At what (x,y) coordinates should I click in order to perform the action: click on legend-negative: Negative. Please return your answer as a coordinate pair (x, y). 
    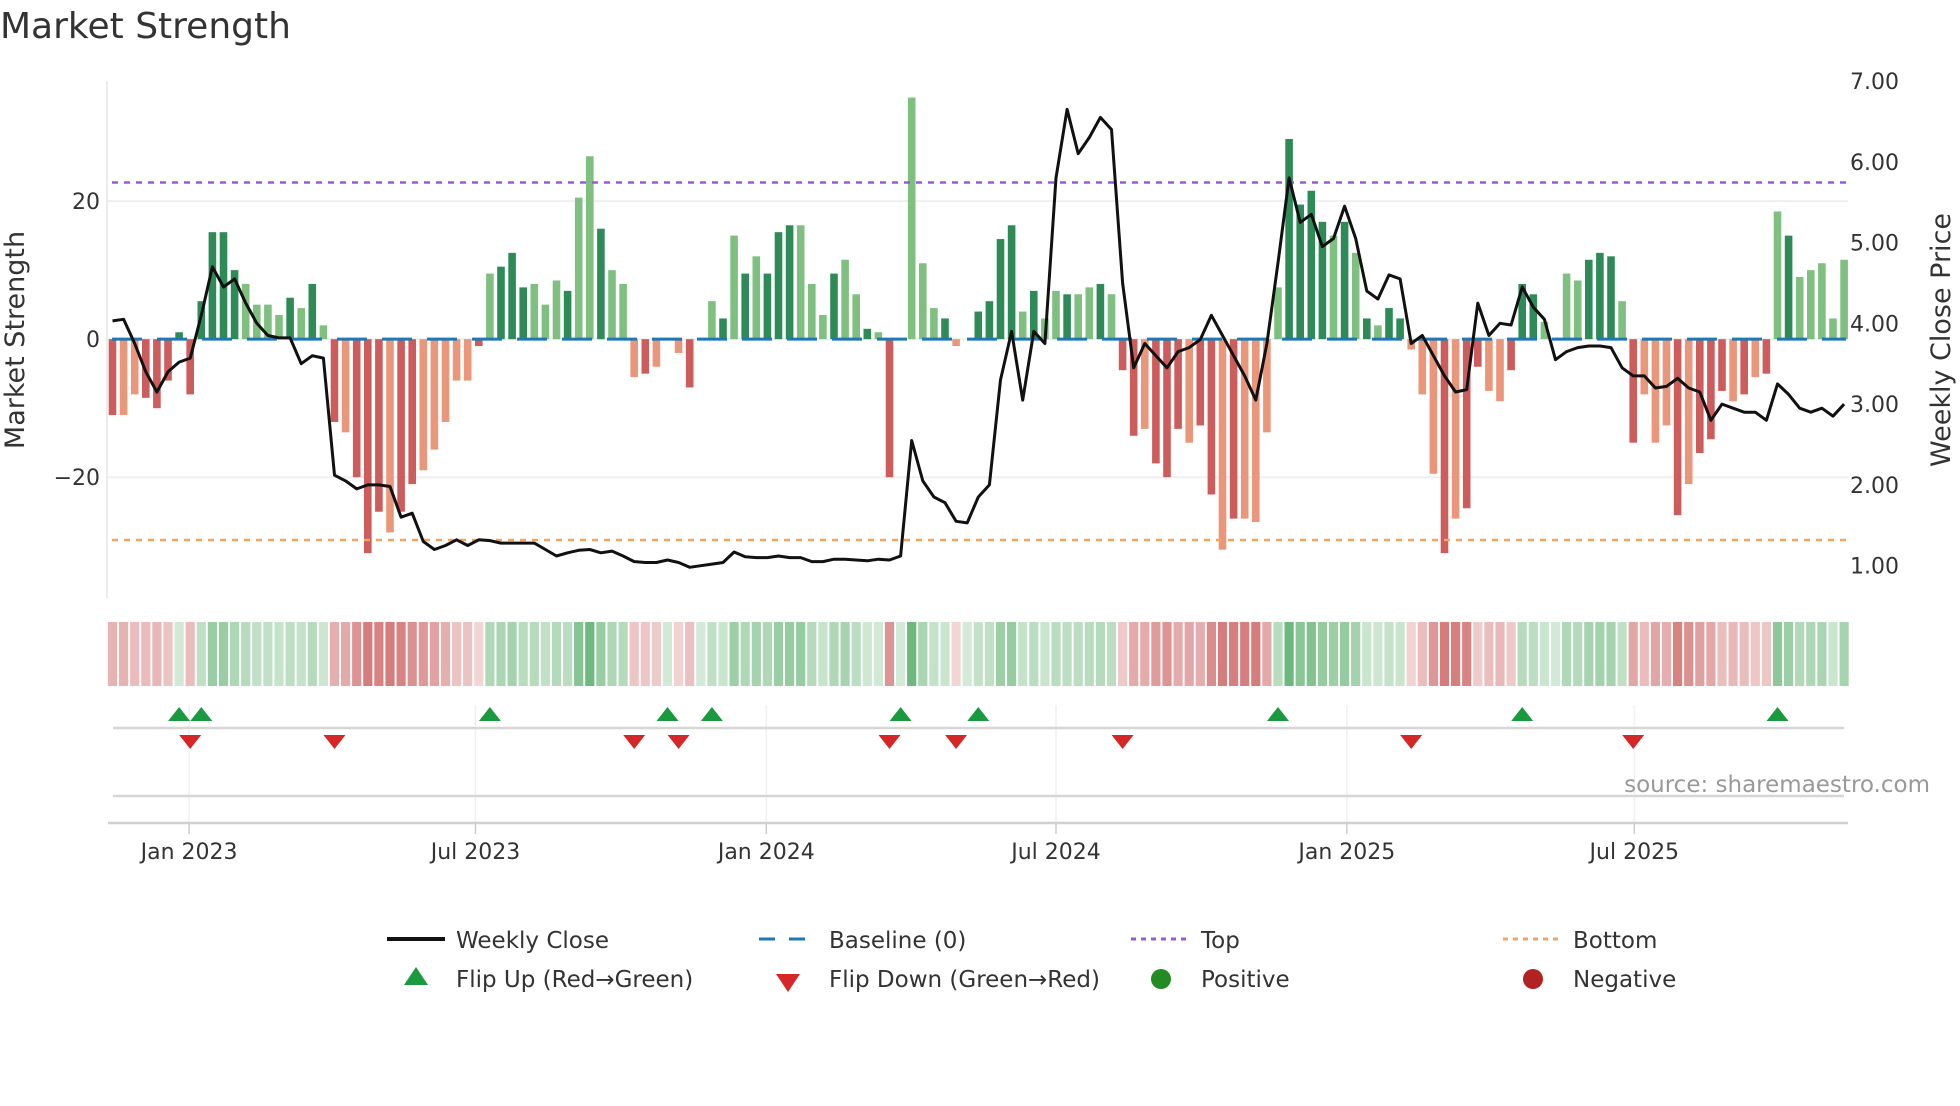
    Looking at the image, I should click on (1624, 980).